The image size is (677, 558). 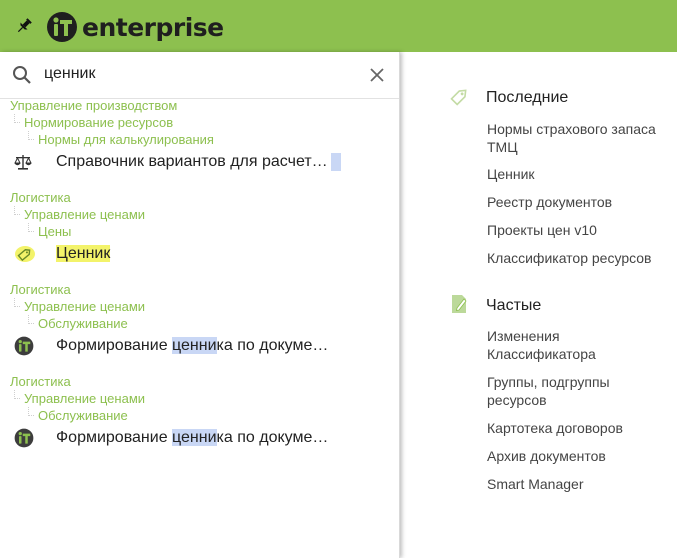 I want to click on result-path-level-3: Цены, so click(x=54, y=231).